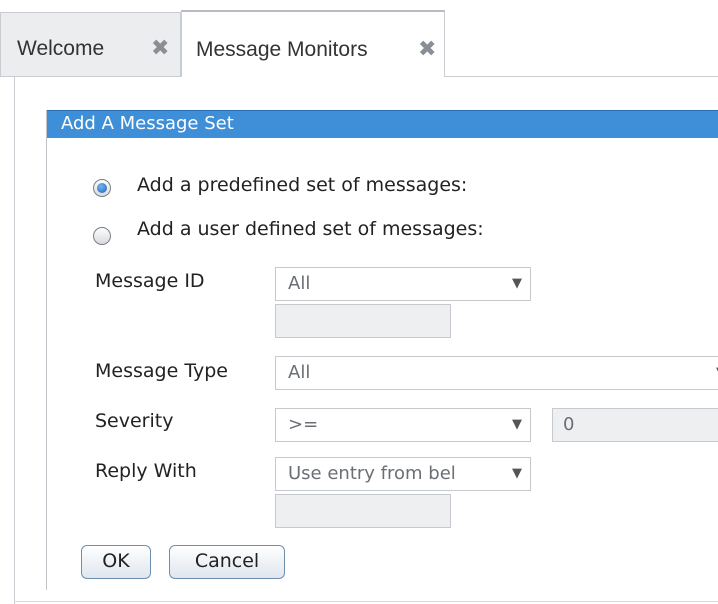 Image resolution: width=718 pixels, height=604 pixels. Describe the element at coordinates (102, 236) in the screenshot. I see `radio-user-defined` at that location.